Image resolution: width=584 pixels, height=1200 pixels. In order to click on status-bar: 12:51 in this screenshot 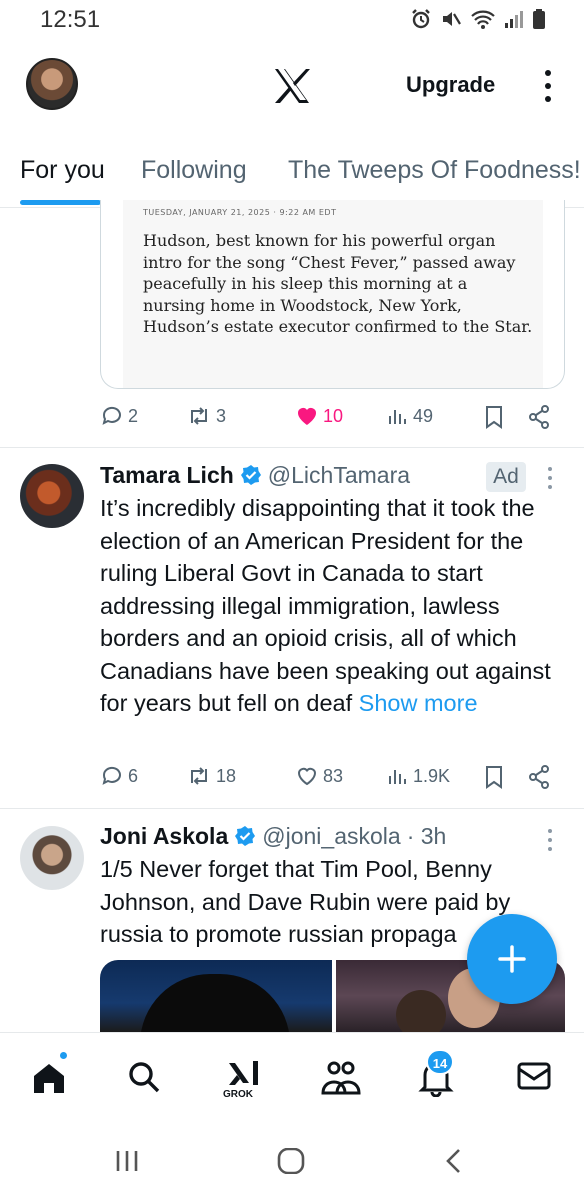, I will do `click(292, 20)`.